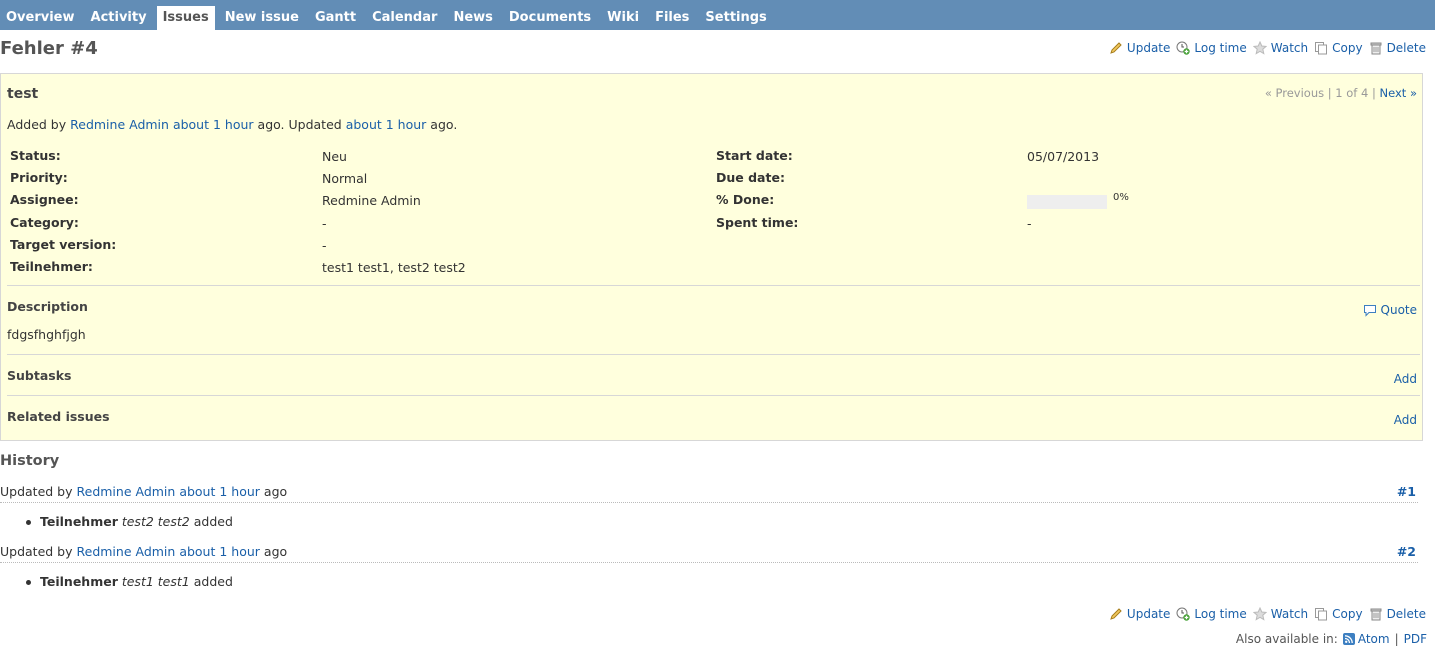 Image resolution: width=1435 pixels, height=655 pixels. What do you see at coordinates (386, 124) in the screenshot?
I see `updated-time-link: about 1 hour` at bounding box center [386, 124].